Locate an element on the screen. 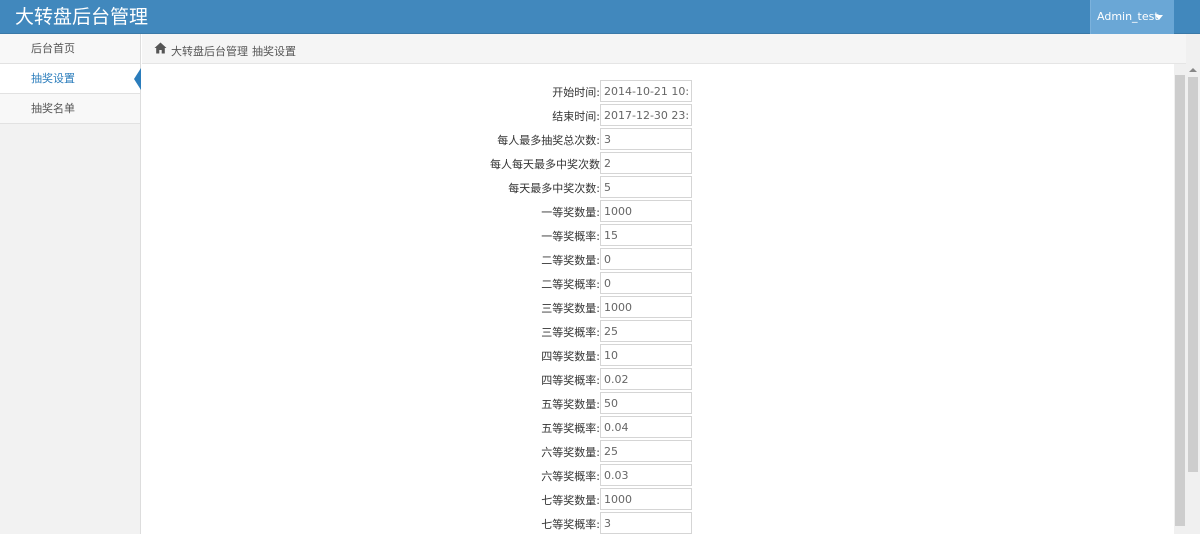 This screenshot has height=534, width=1200. breadcrumb-current: 抽奖设置 is located at coordinates (274, 51).